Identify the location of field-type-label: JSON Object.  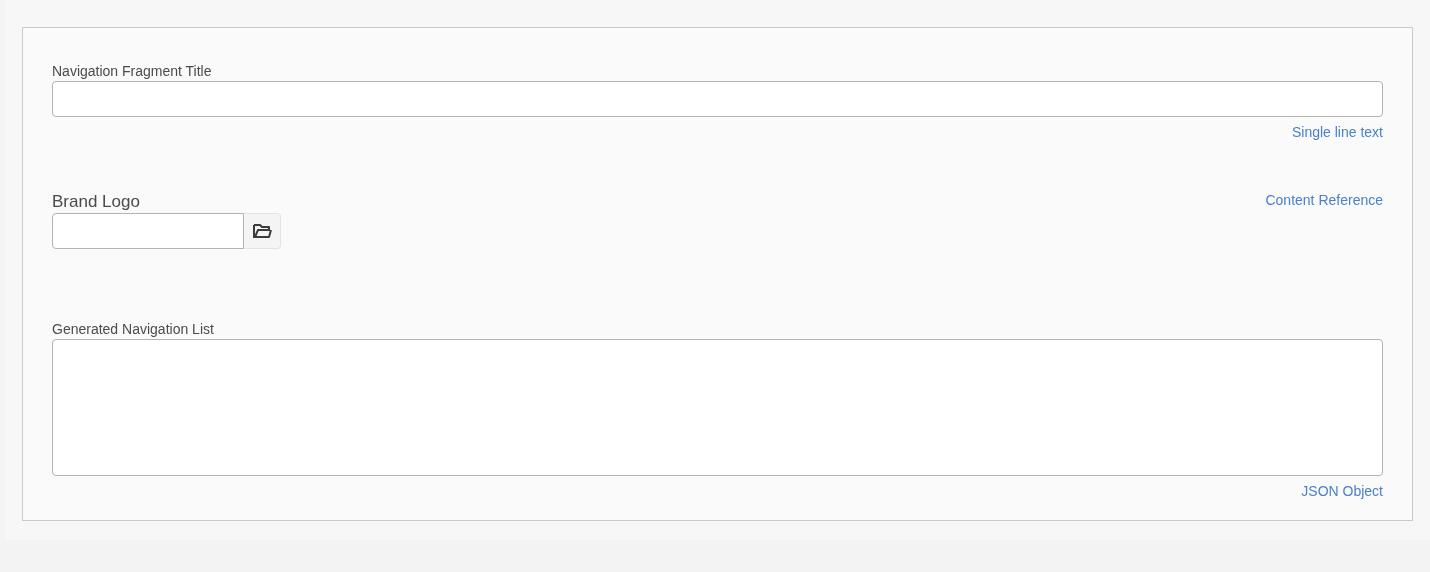
(1342, 491).